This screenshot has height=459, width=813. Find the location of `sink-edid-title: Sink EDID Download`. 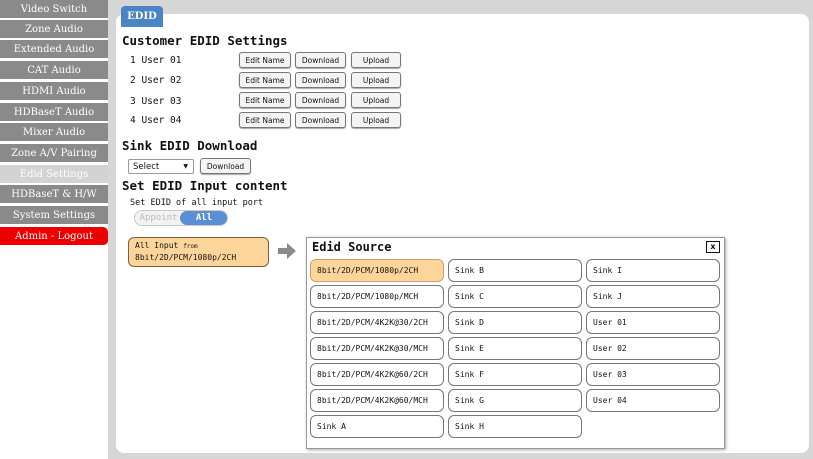

sink-edid-title: Sink EDID Download is located at coordinates (190, 145).